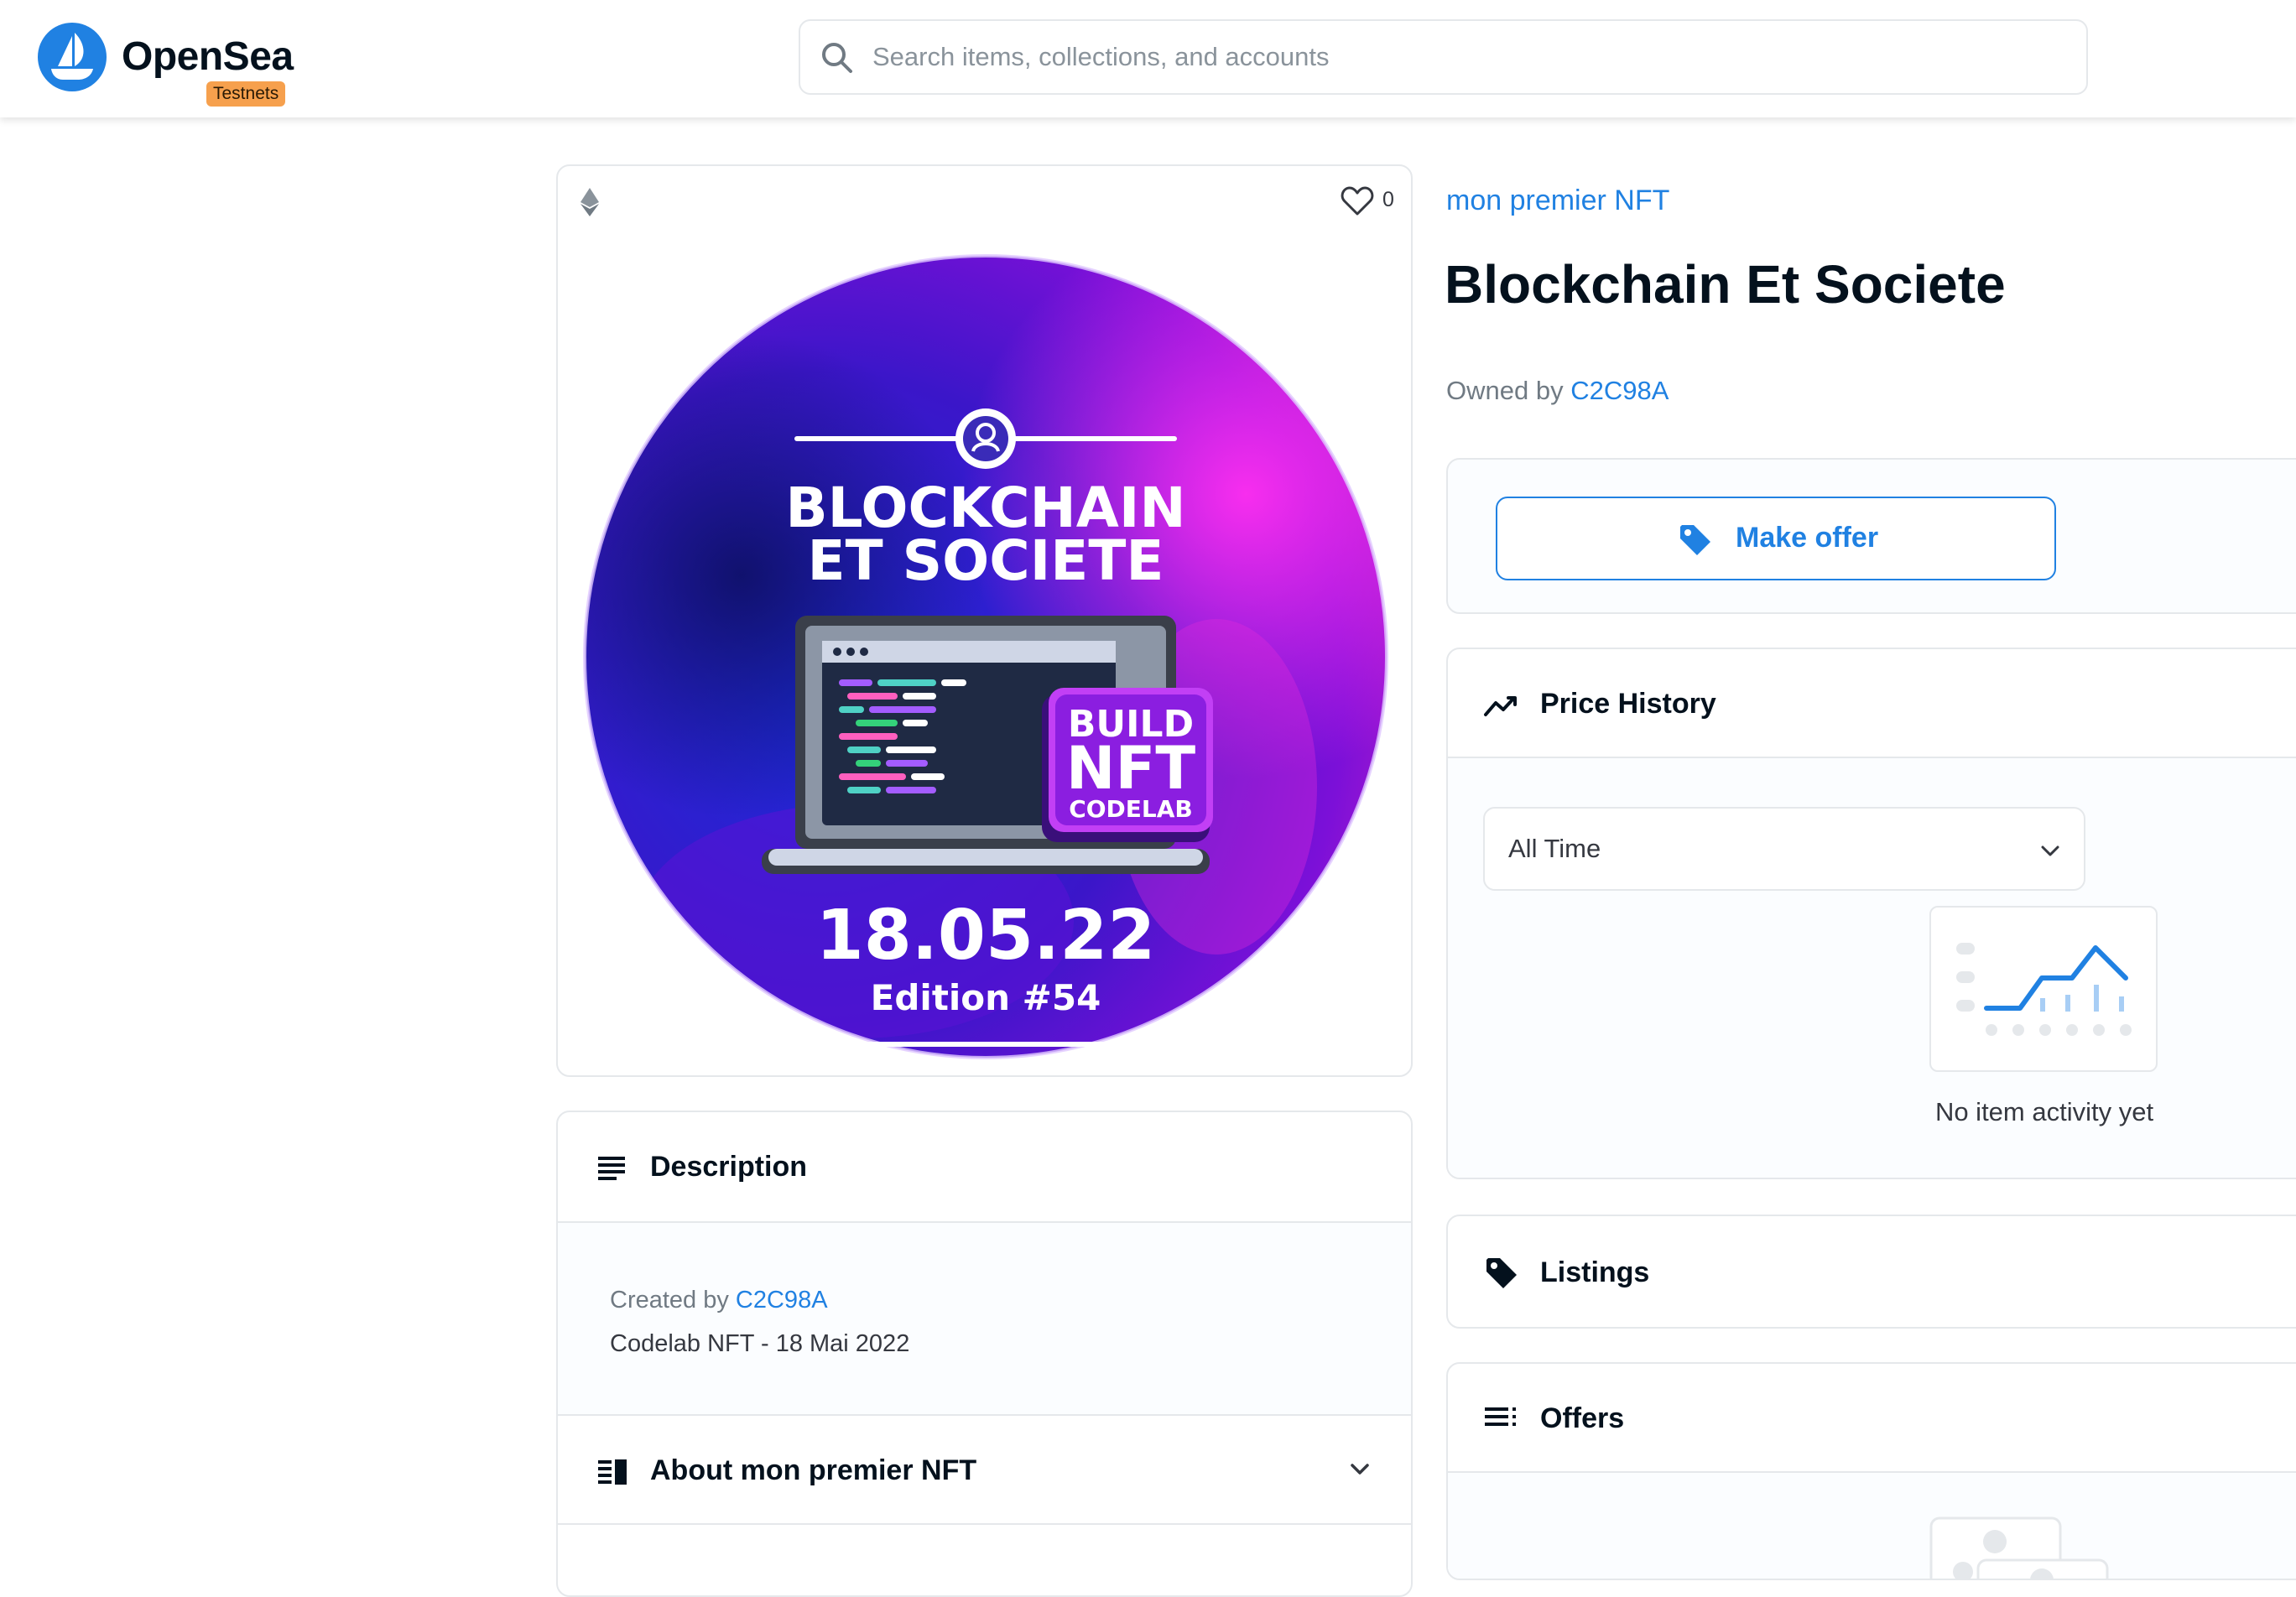  What do you see at coordinates (782, 1300) in the screenshot?
I see `creator-link: C2C98A` at bounding box center [782, 1300].